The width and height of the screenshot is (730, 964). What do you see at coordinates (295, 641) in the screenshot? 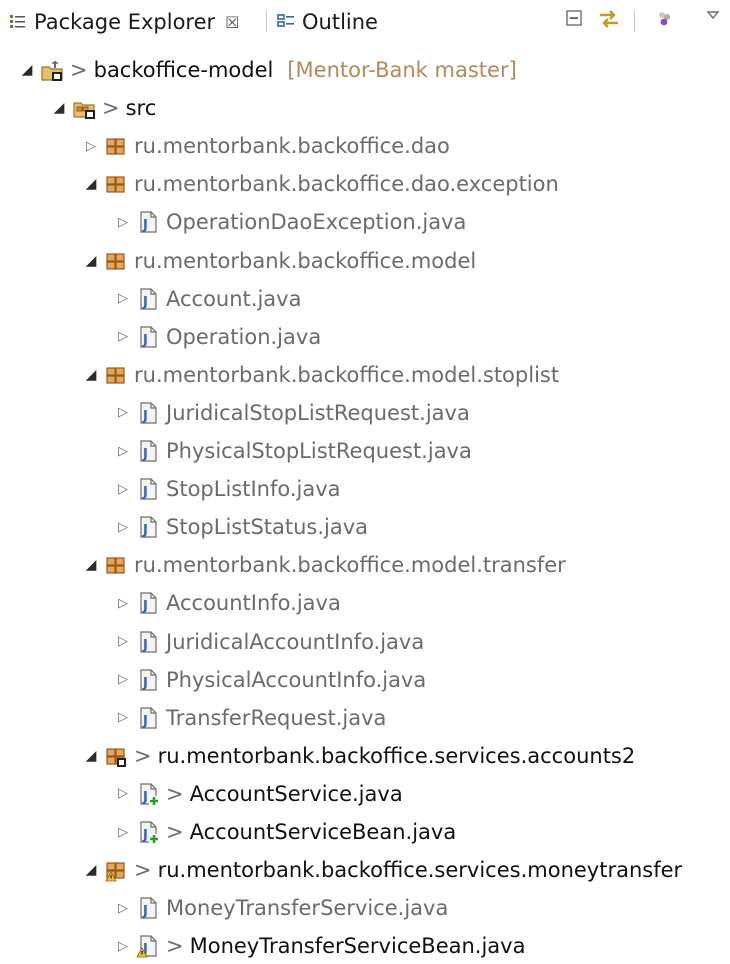
I see `tree-item-label: JuridicalAccountInfo.java` at bounding box center [295, 641].